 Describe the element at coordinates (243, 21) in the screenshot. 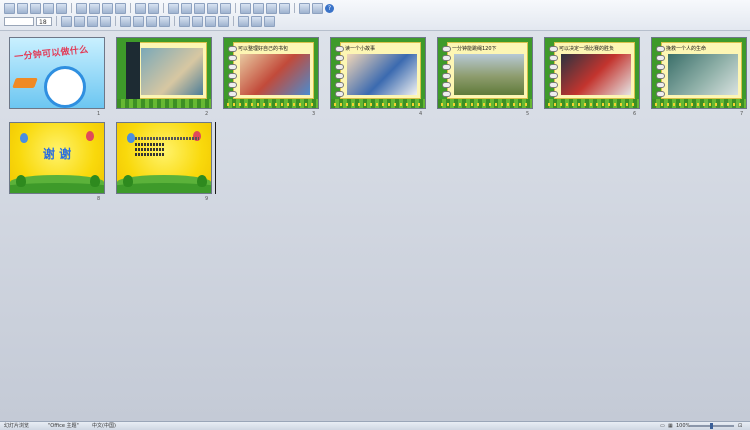

I see `font-color-icon` at that location.